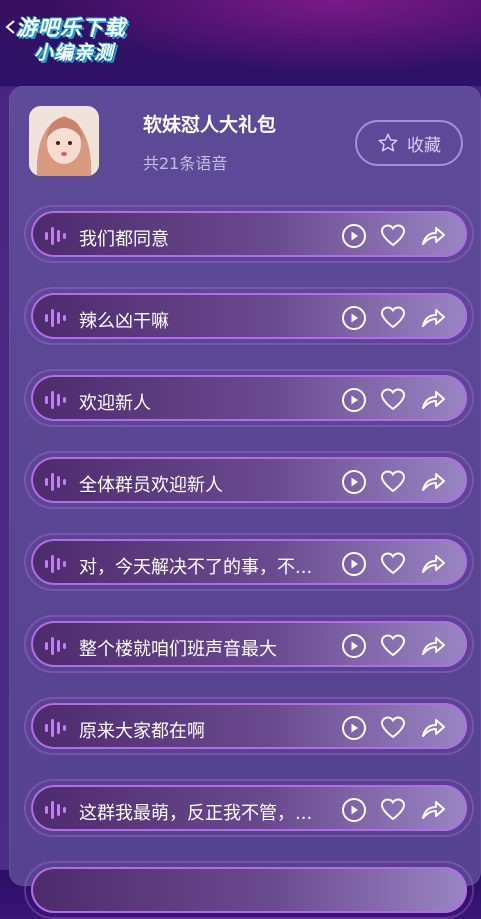  I want to click on list-item: 全体群员欢迎新人, so click(249, 480).